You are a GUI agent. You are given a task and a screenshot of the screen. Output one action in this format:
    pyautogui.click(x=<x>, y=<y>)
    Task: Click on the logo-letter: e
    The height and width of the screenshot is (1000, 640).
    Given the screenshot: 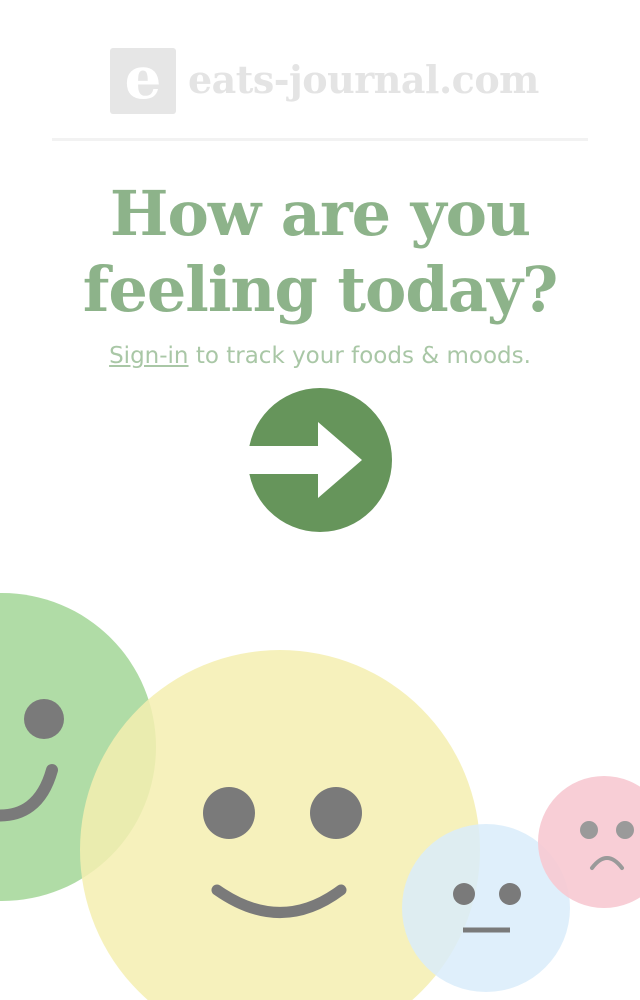 What is the action you would take?
    pyautogui.click(x=143, y=78)
    